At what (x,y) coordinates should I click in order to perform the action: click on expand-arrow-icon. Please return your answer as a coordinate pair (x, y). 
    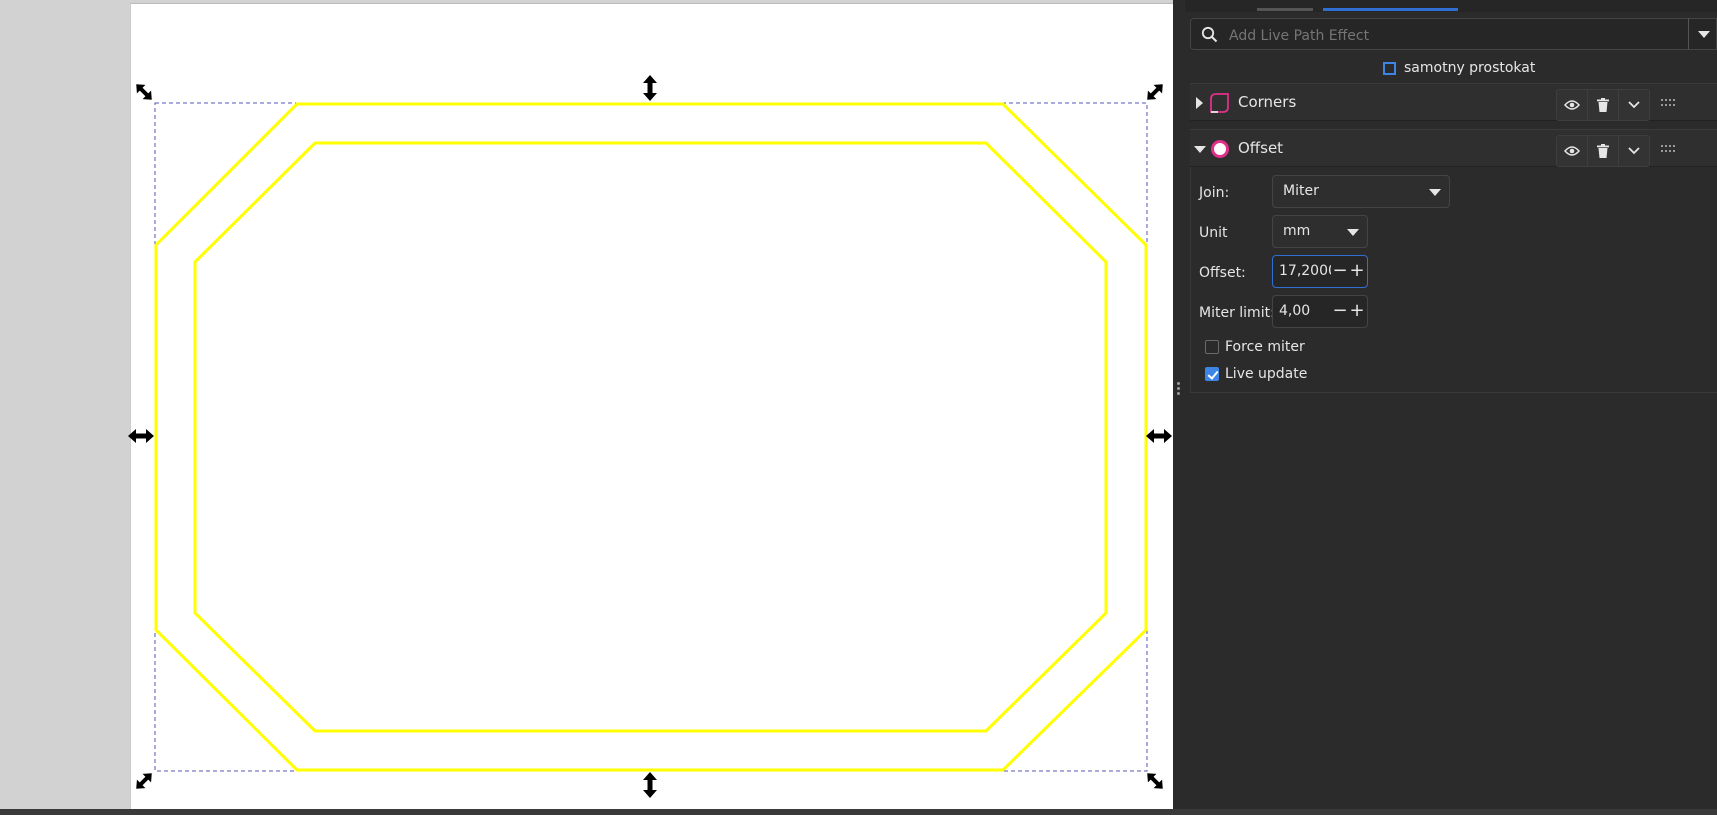
    Looking at the image, I should click on (1199, 103).